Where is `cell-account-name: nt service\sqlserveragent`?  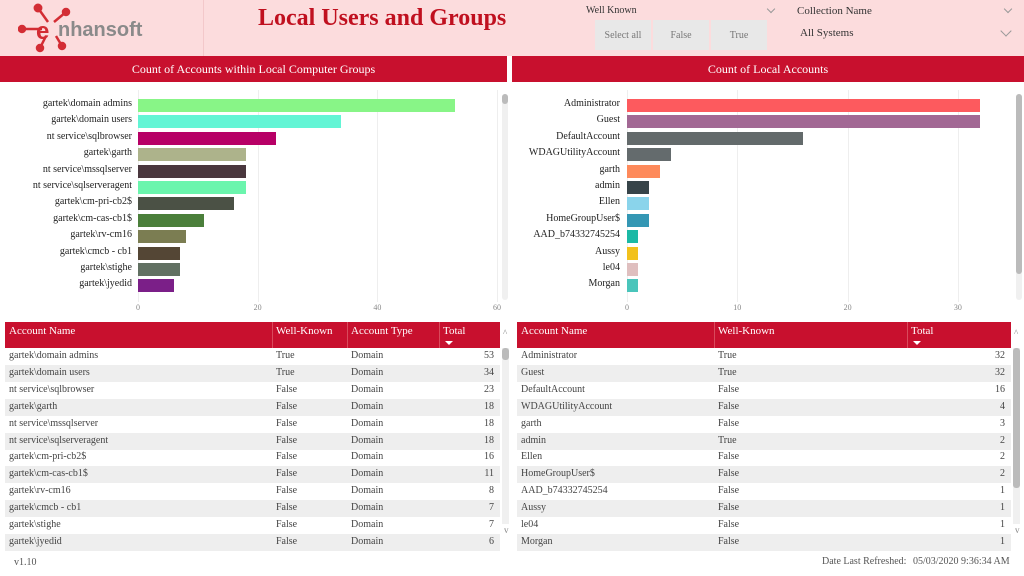
cell-account-name: nt service\sqlserveragent is located at coordinates (59, 440).